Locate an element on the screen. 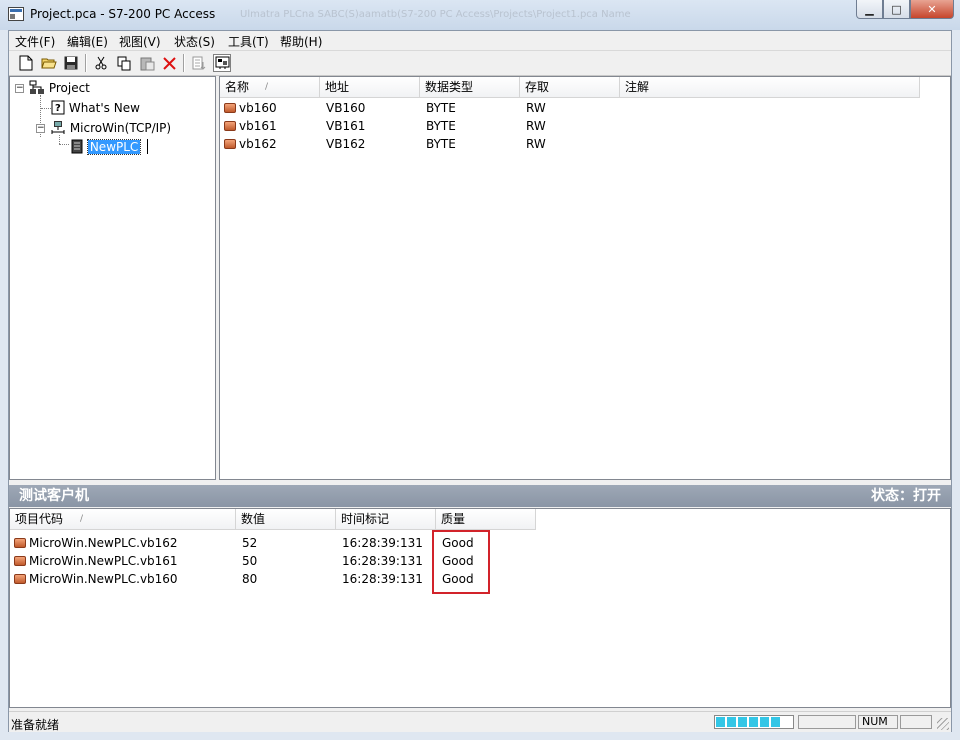 The image size is (960, 740). save-icon is located at coordinates (71, 63).